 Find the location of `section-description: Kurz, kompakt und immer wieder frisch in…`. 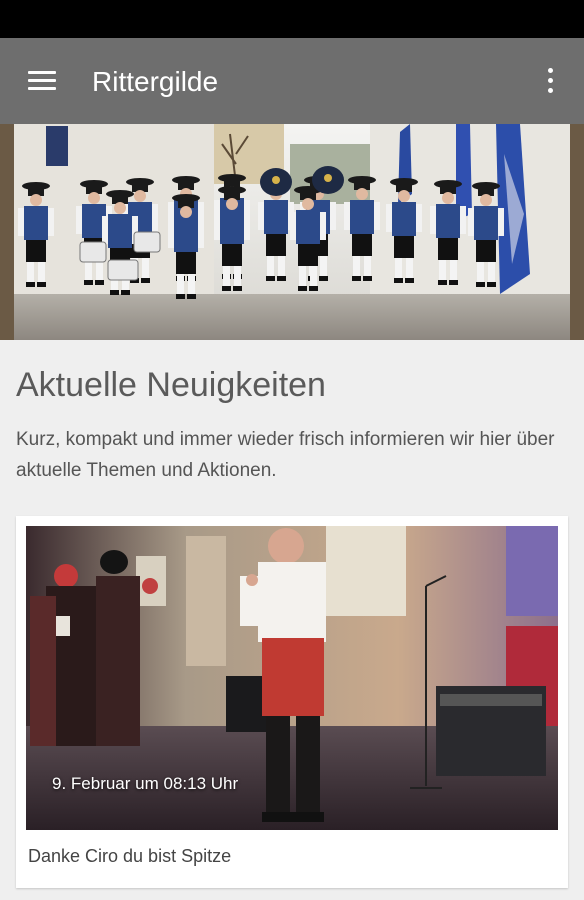

section-description: Kurz, kompakt und immer wieder frisch in… is located at coordinates (285, 455).